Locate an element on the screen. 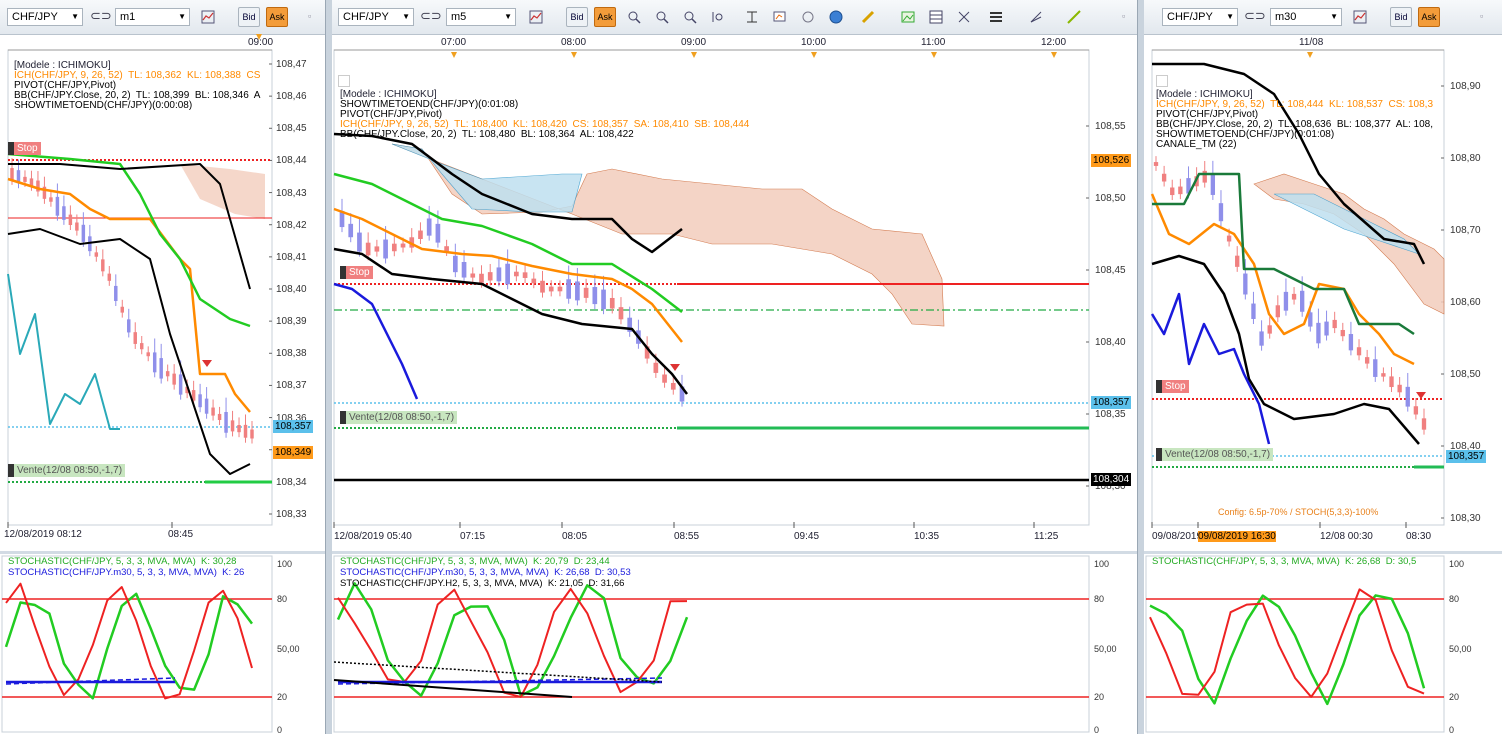 The height and width of the screenshot is (734, 1502). layout-icon is located at coordinates (936, 17).